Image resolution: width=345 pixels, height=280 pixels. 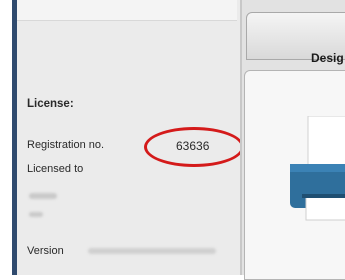 What do you see at coordinates (66, 145) in the screenshot?
I see `registration-label: Registration no.` at bounding box center [66, 145].